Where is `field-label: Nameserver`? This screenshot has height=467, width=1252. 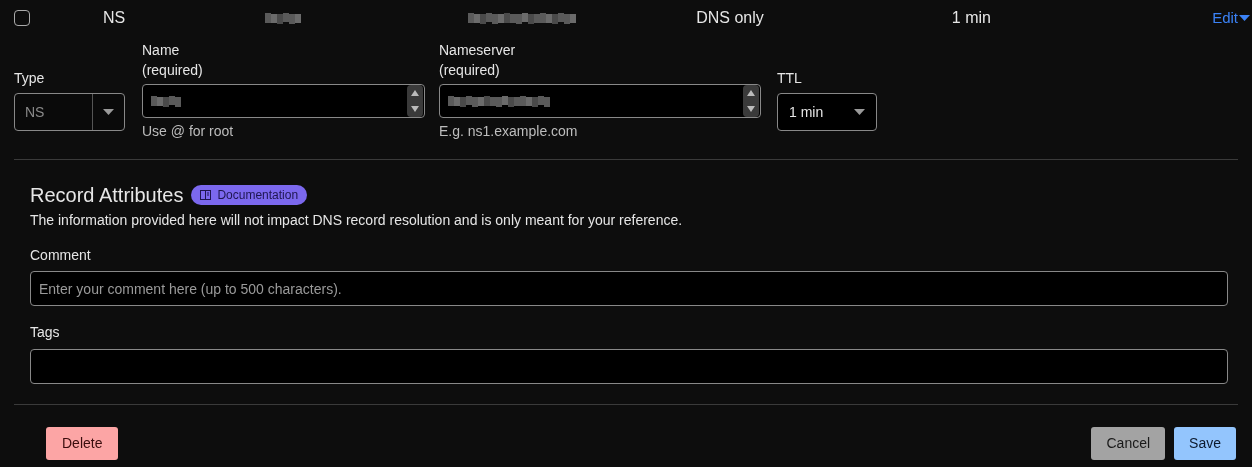
field-label: Nameserver is located at coordinates (478, 50).